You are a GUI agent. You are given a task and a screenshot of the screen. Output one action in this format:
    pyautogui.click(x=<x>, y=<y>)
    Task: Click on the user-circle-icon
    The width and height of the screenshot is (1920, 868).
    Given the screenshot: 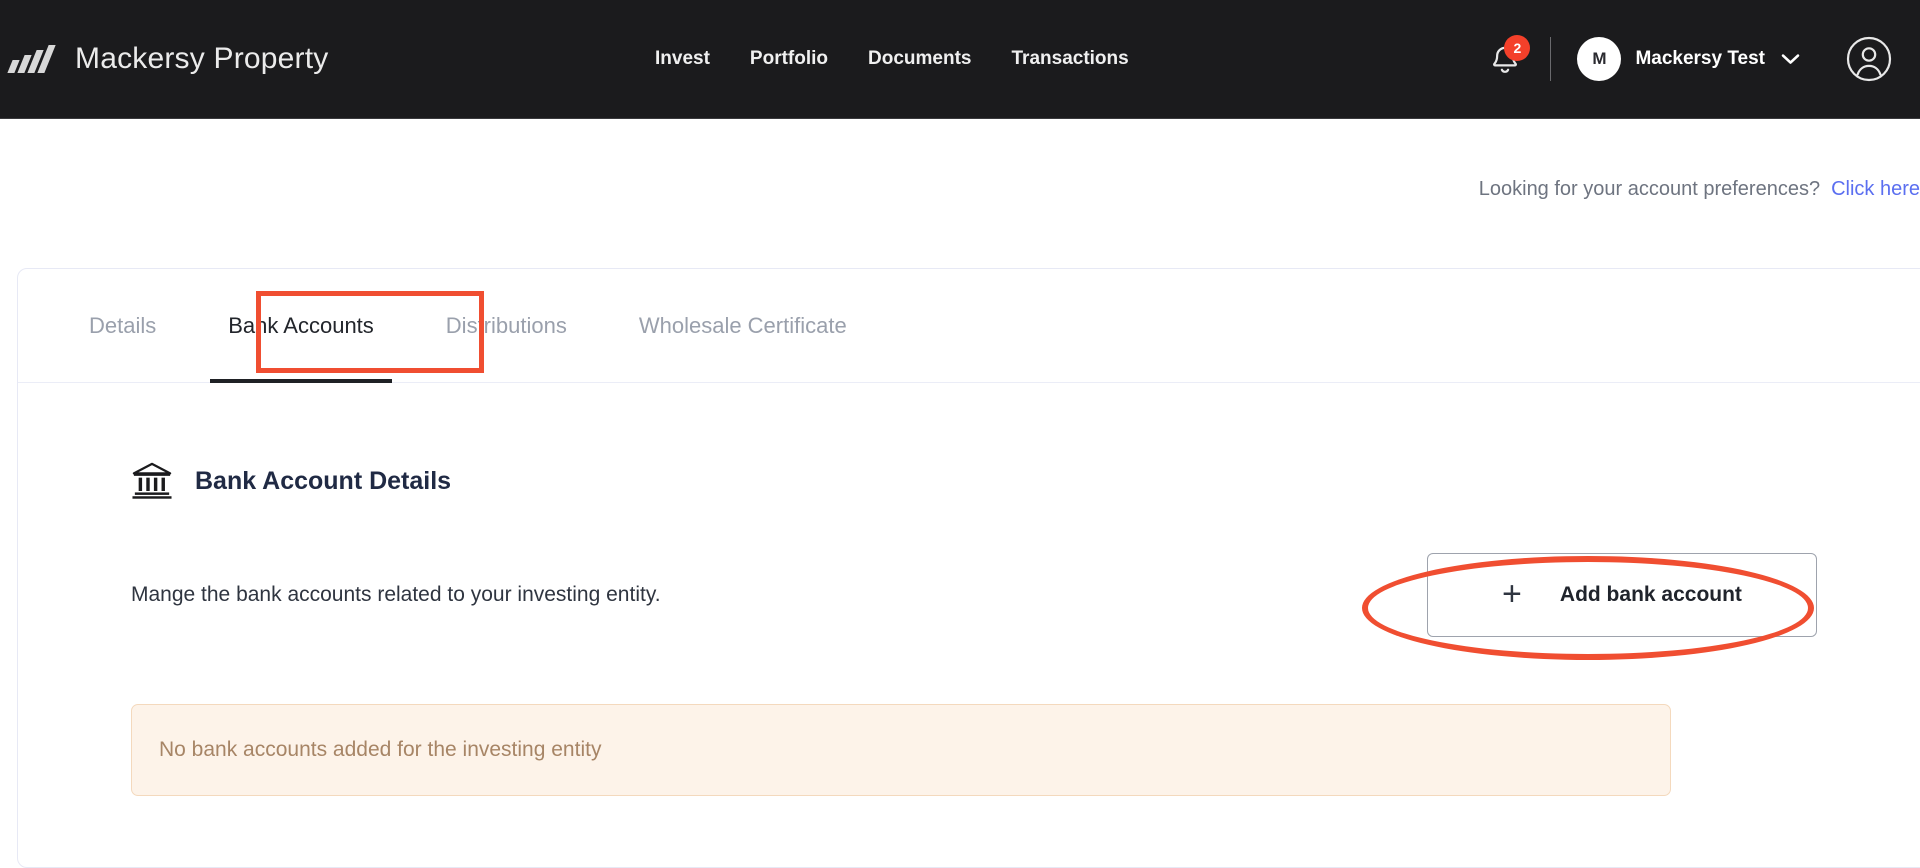 What is the action you would take?
    pyautogui.click(x=1869, y=59)
    